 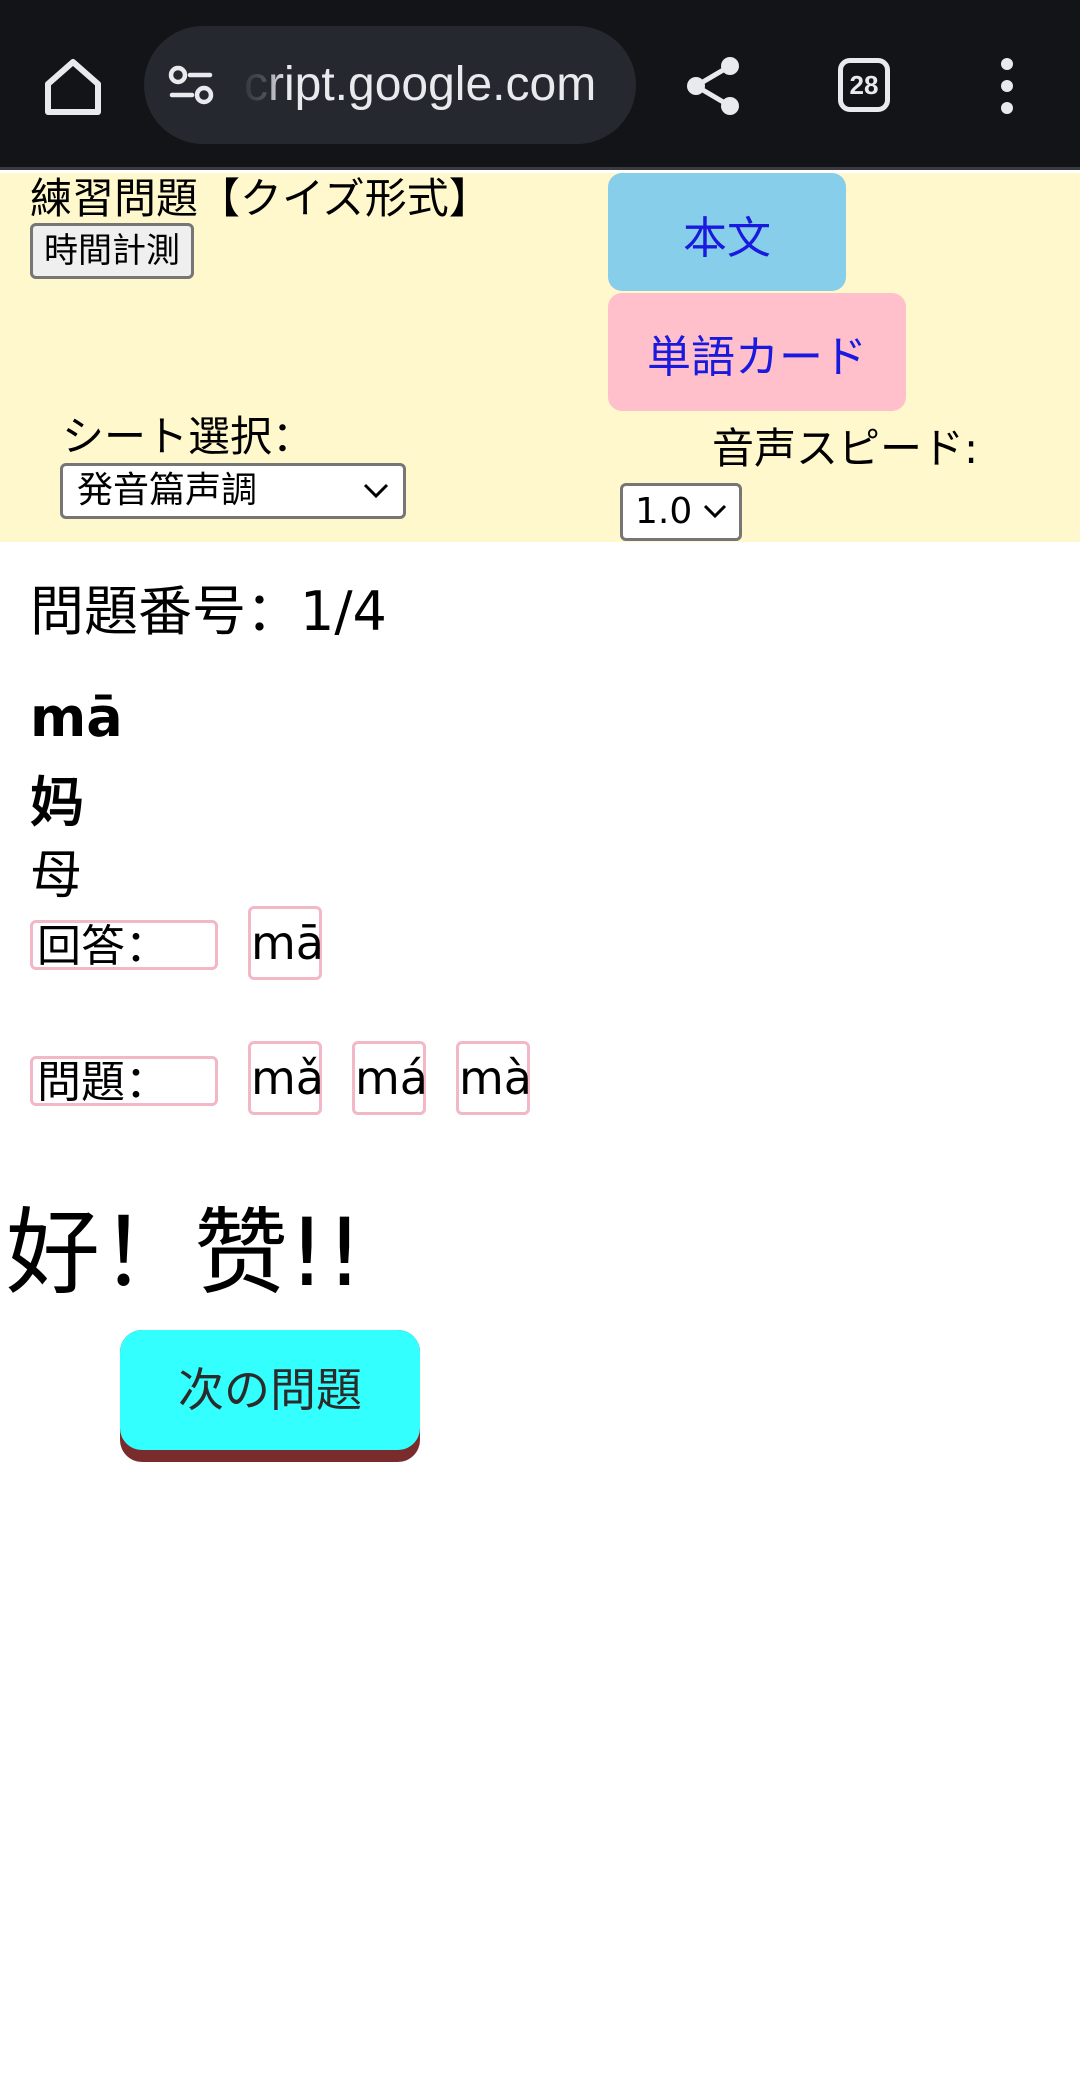 I want to click on share-icon, so click(x=714, y=86).